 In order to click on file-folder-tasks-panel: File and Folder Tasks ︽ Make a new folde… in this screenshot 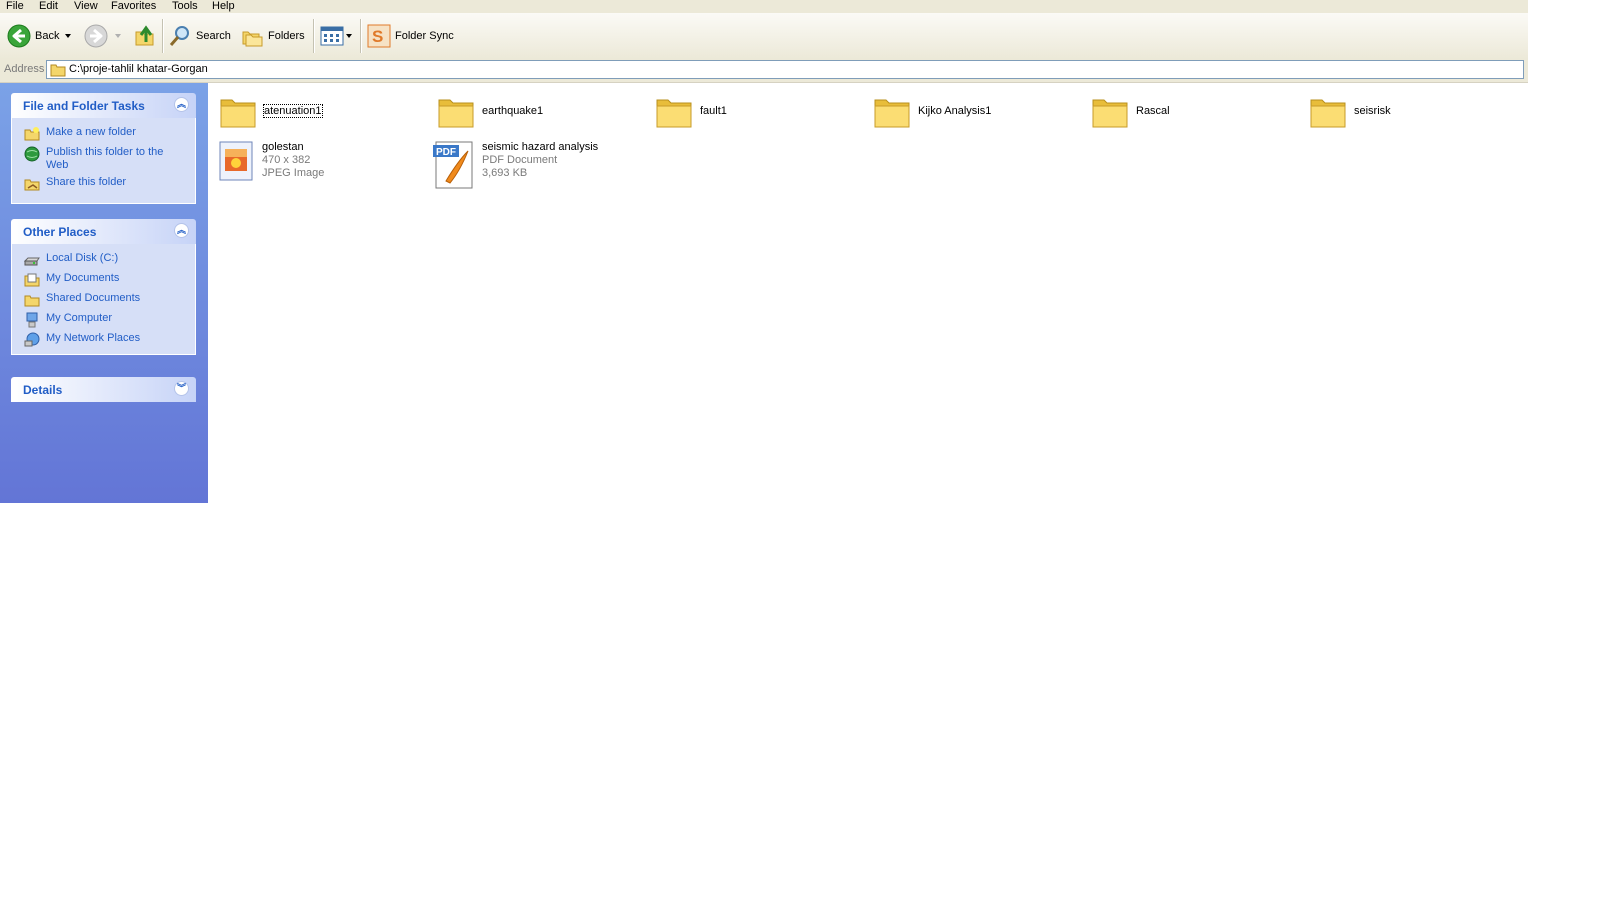, I will do `click(103, 148)`.